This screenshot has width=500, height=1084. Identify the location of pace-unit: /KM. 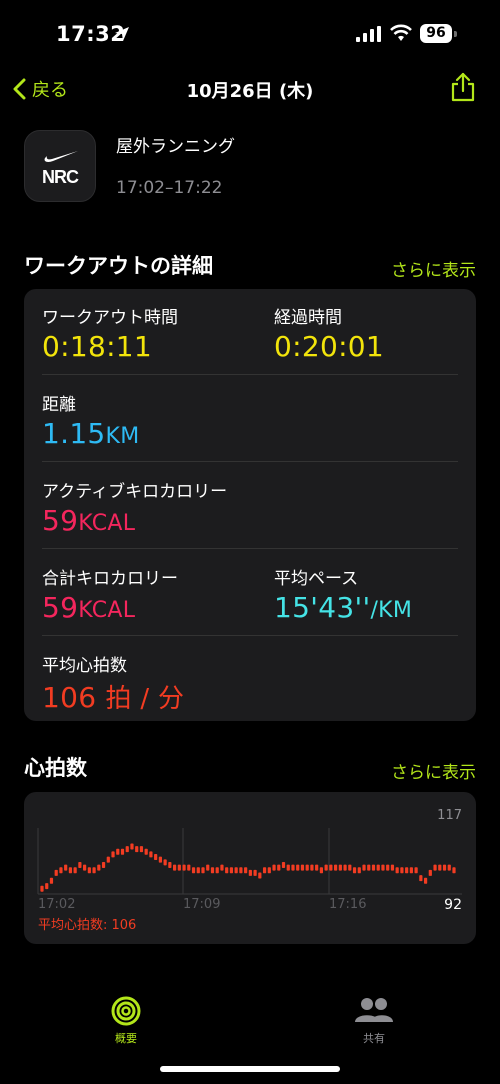
(391, 610).